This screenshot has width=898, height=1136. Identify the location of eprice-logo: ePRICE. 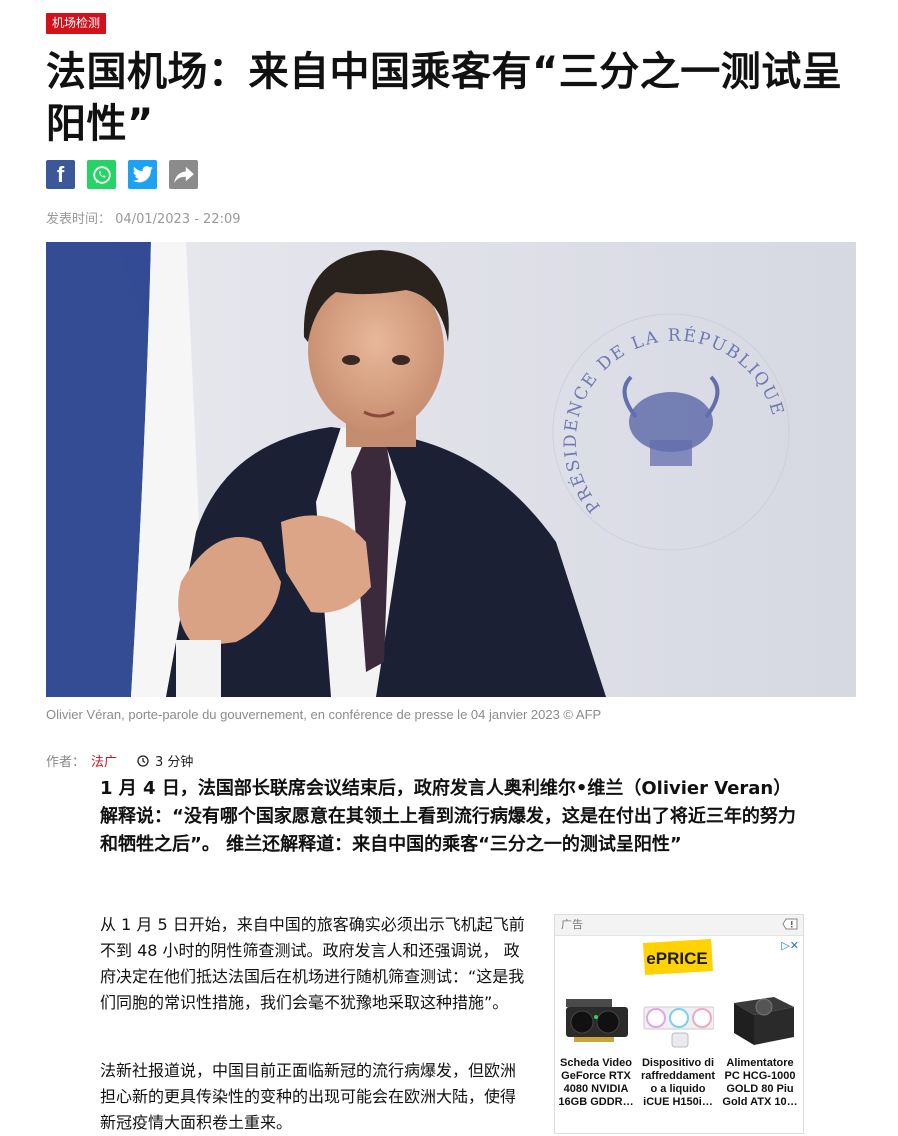
(677, 957).